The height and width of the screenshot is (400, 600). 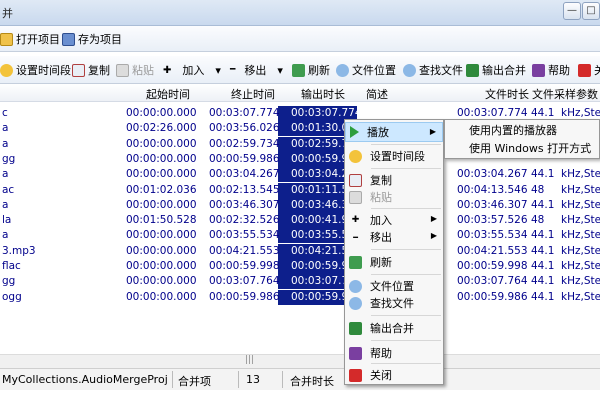 I want to click on menu-output-merge-label: 输出合并, so click(x=392, y=328).